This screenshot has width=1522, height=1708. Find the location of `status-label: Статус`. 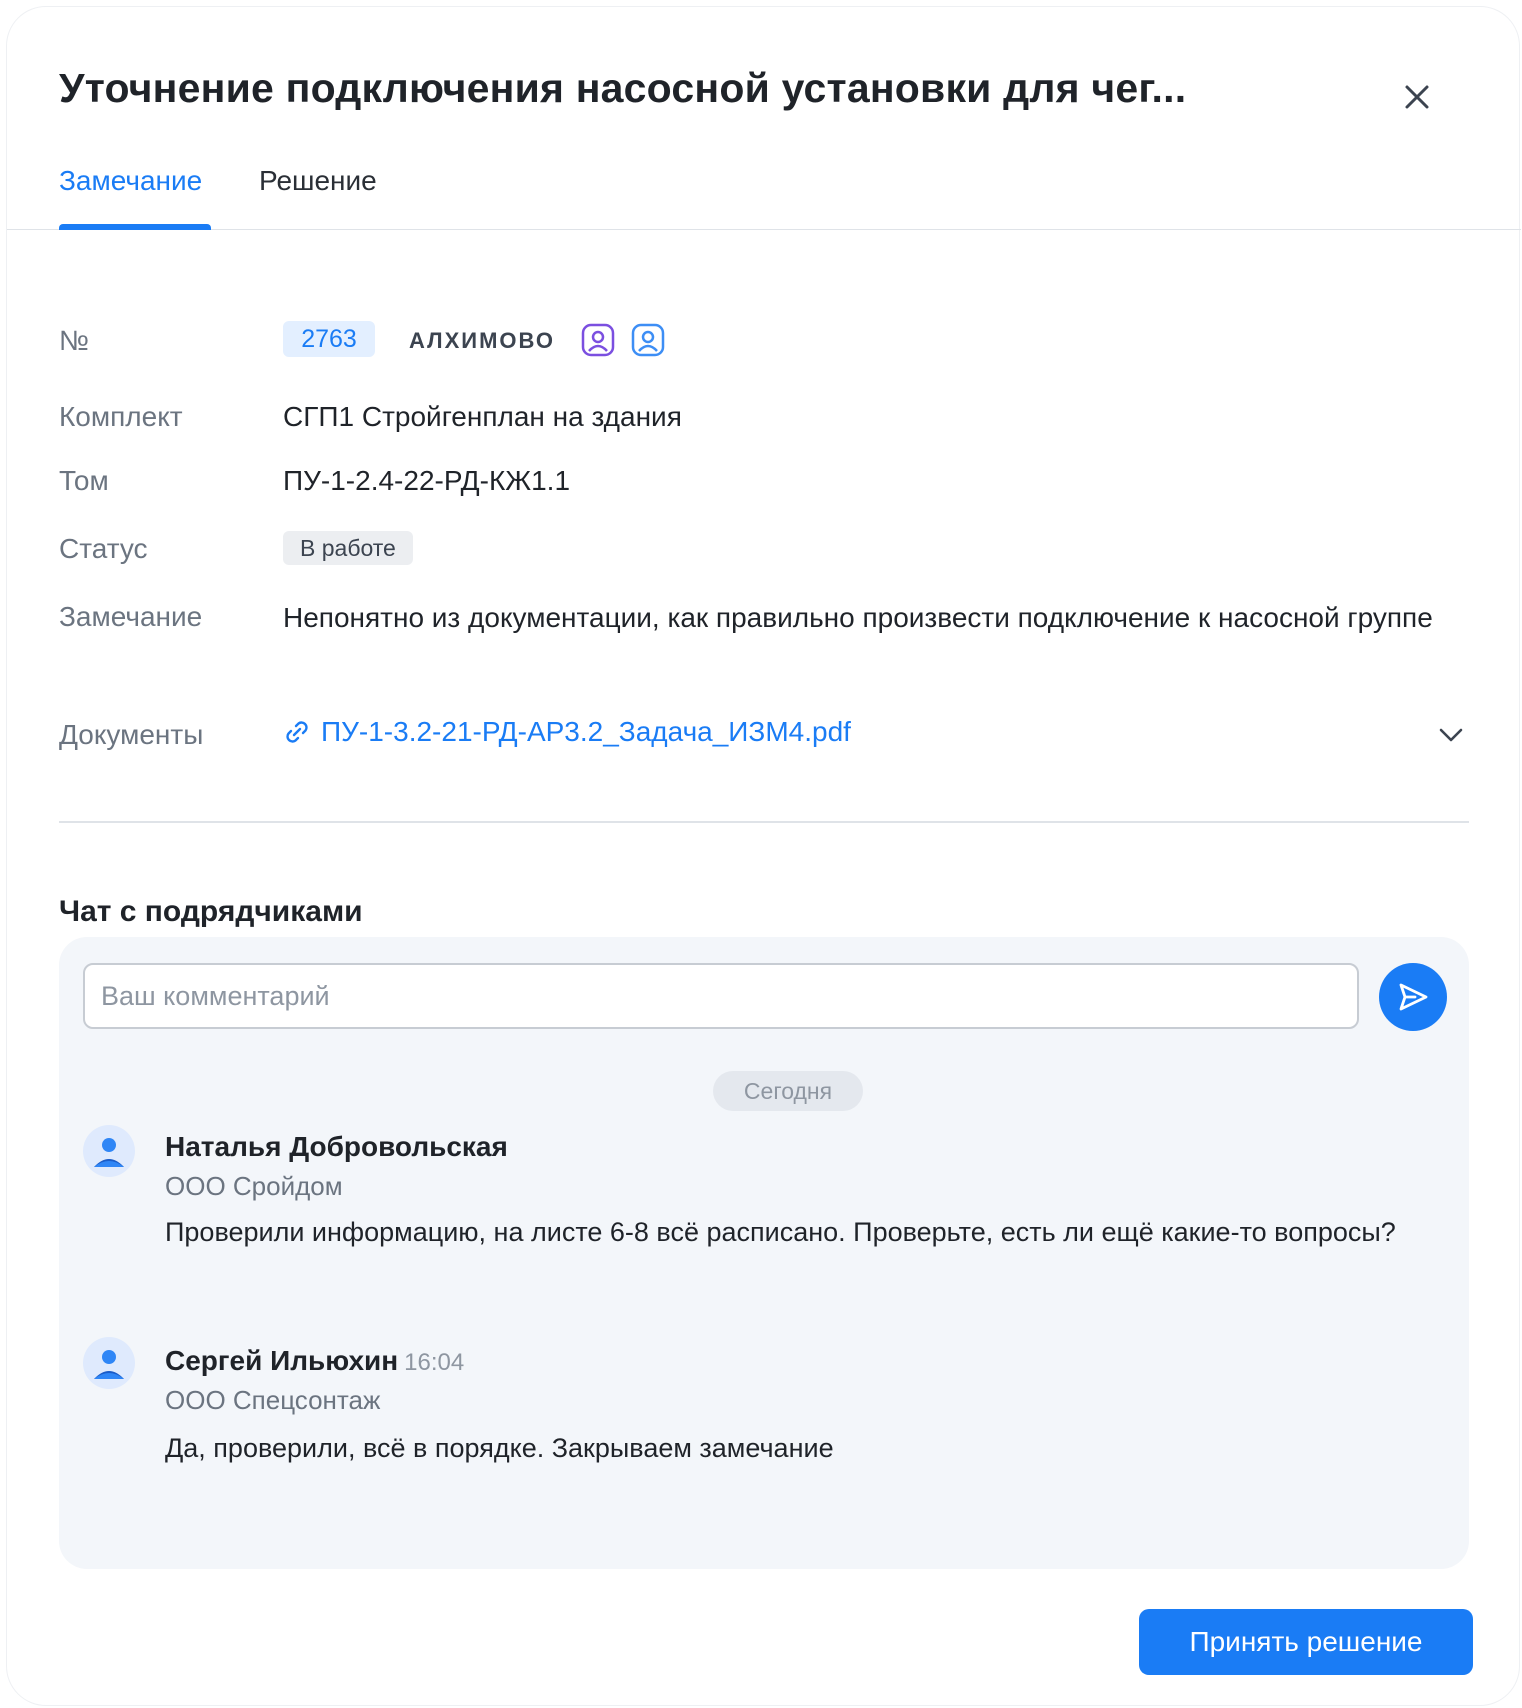

status-label: Статус is located at coordinates (103, 548).